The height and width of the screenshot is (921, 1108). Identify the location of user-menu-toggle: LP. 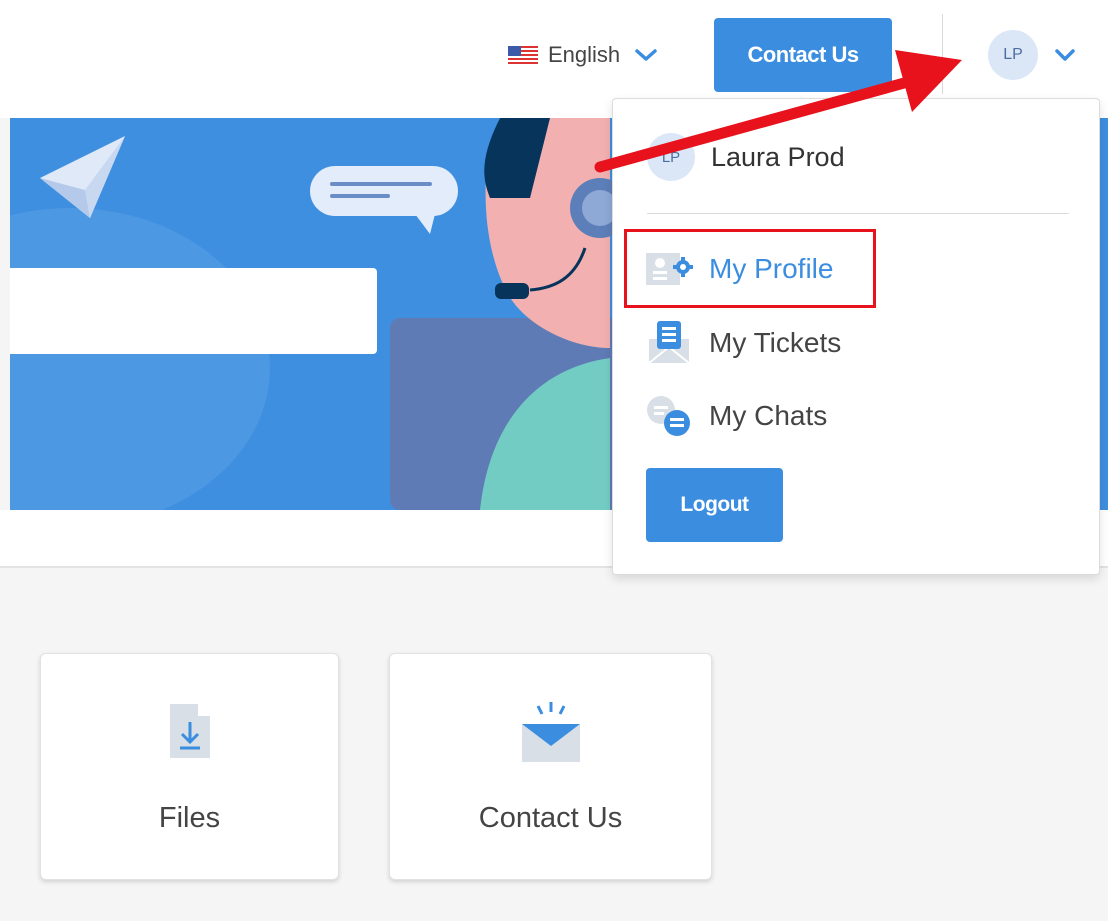
(1032, 55).